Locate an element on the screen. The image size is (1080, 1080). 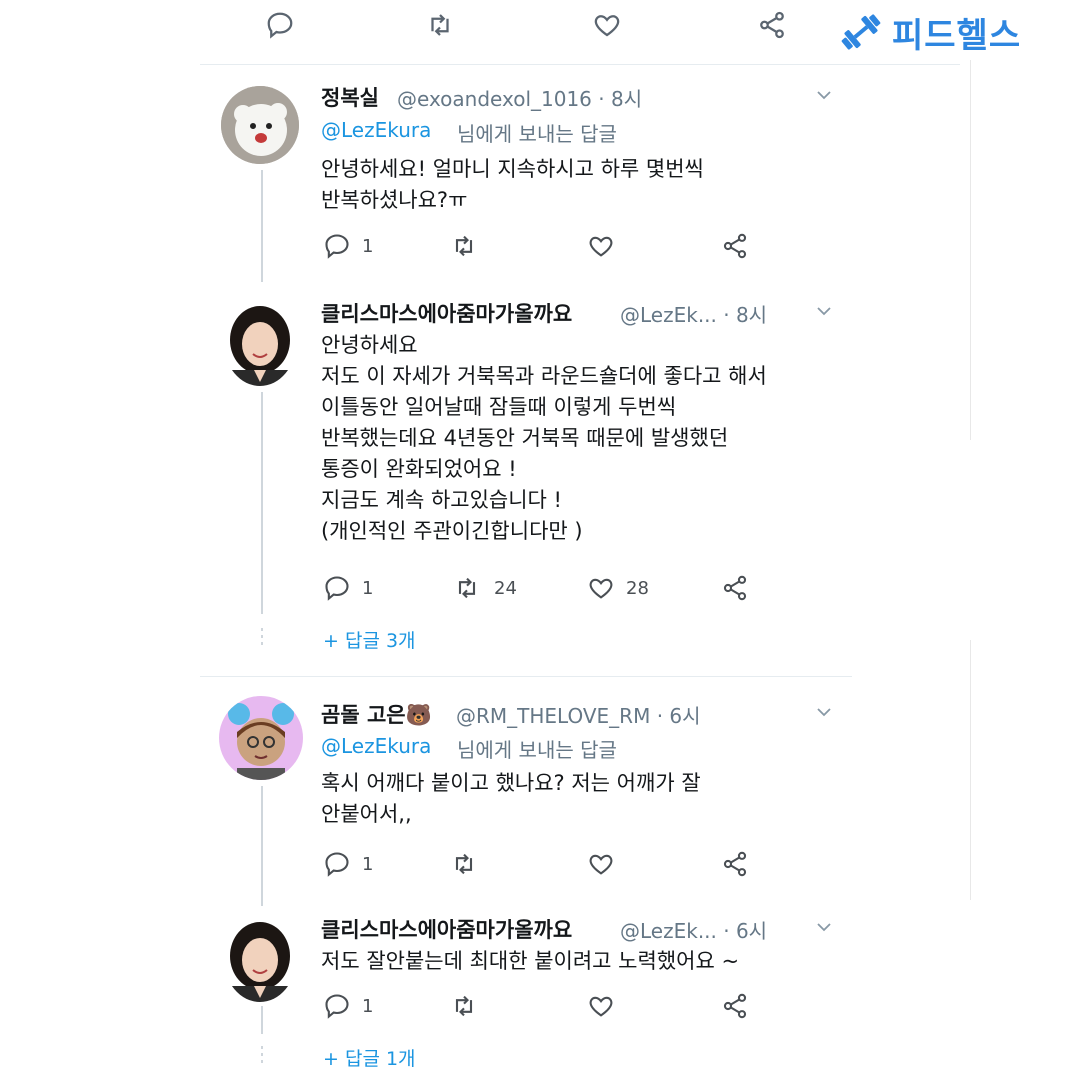
author-handle: @LezEk... · 6시 is located at coordinates (693, 929).